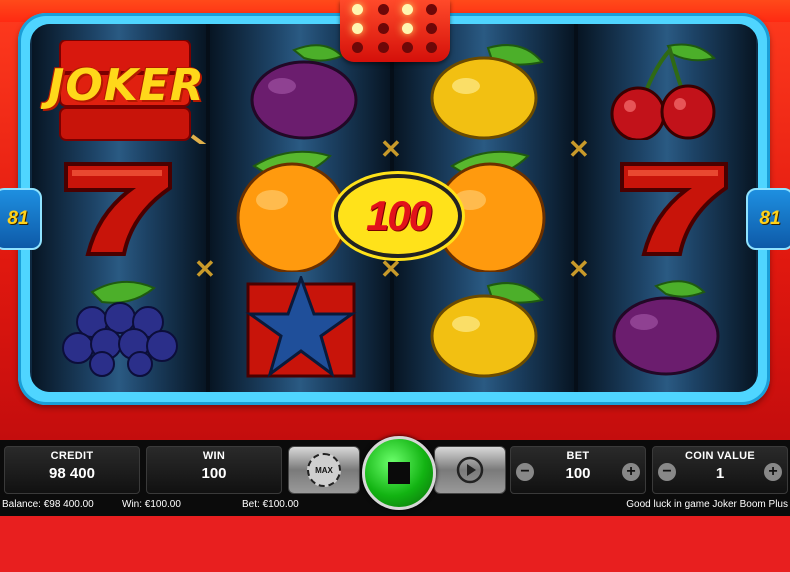 The height and width of the screenshot is (572, 790). I want to click on max-bet-button: MAX, so click(324, 470).